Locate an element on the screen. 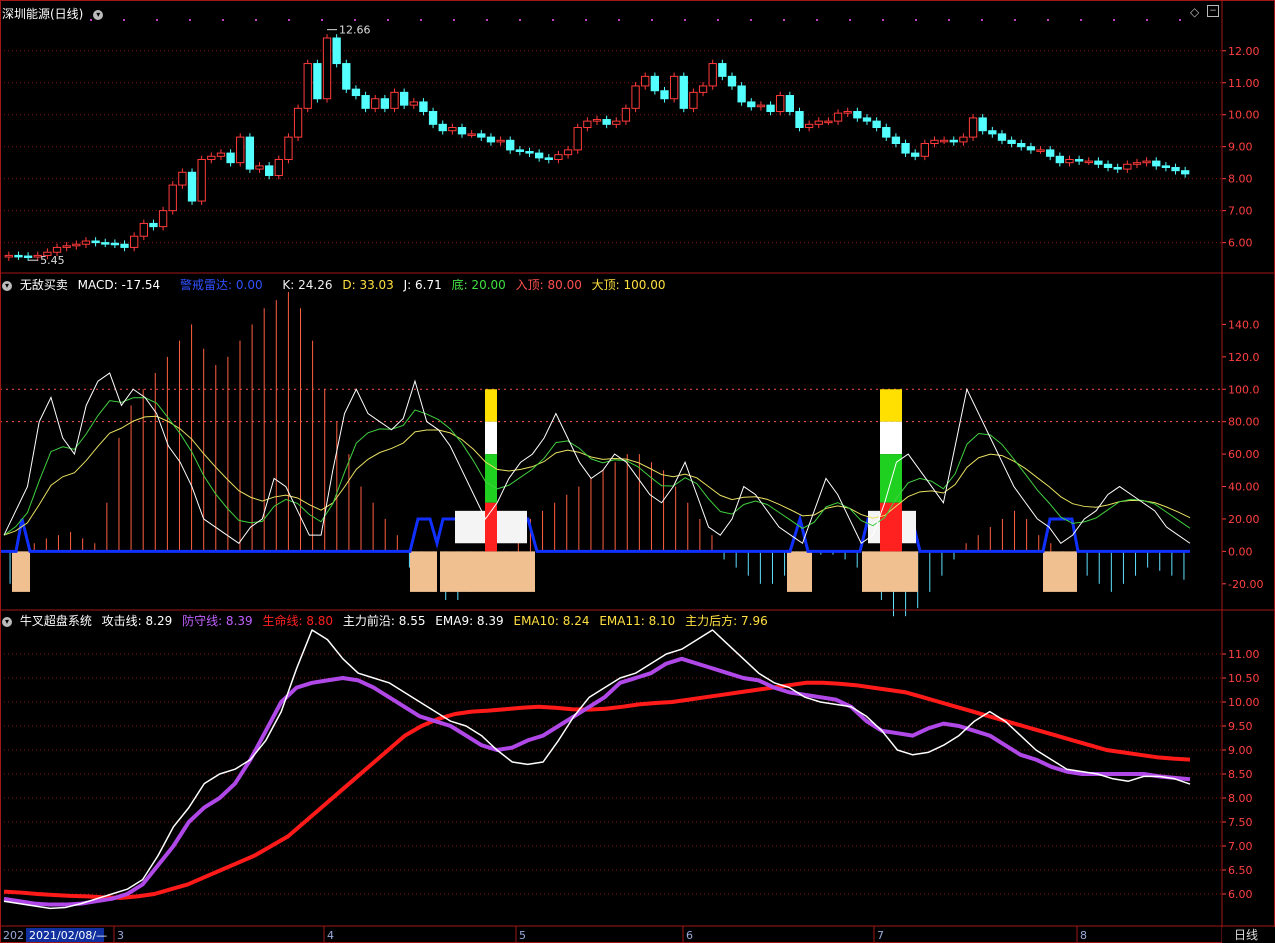 This screenshot has width=1275, height=943. date-box-label: 2021/02/08/— is located at coordinates (68, 935).